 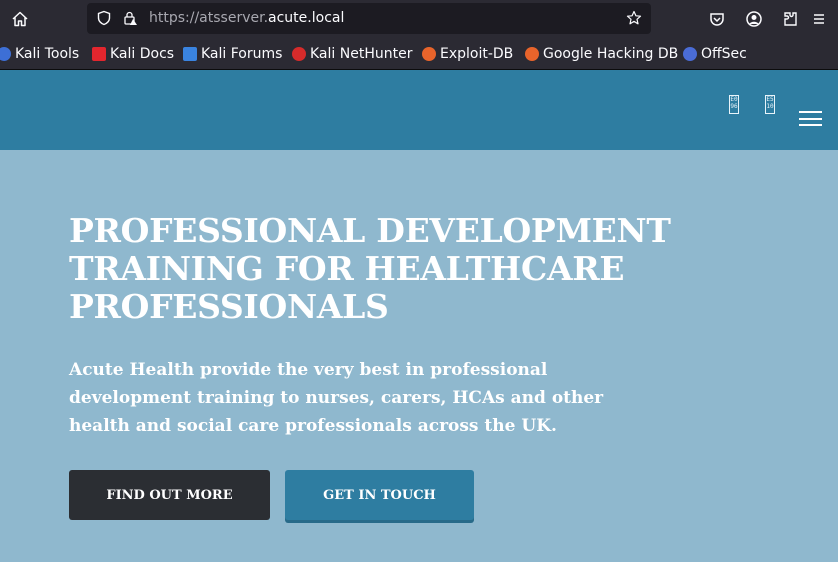 I want to click on bookmark-kali-docs: Kali Docs, so click(x=133, y=54).